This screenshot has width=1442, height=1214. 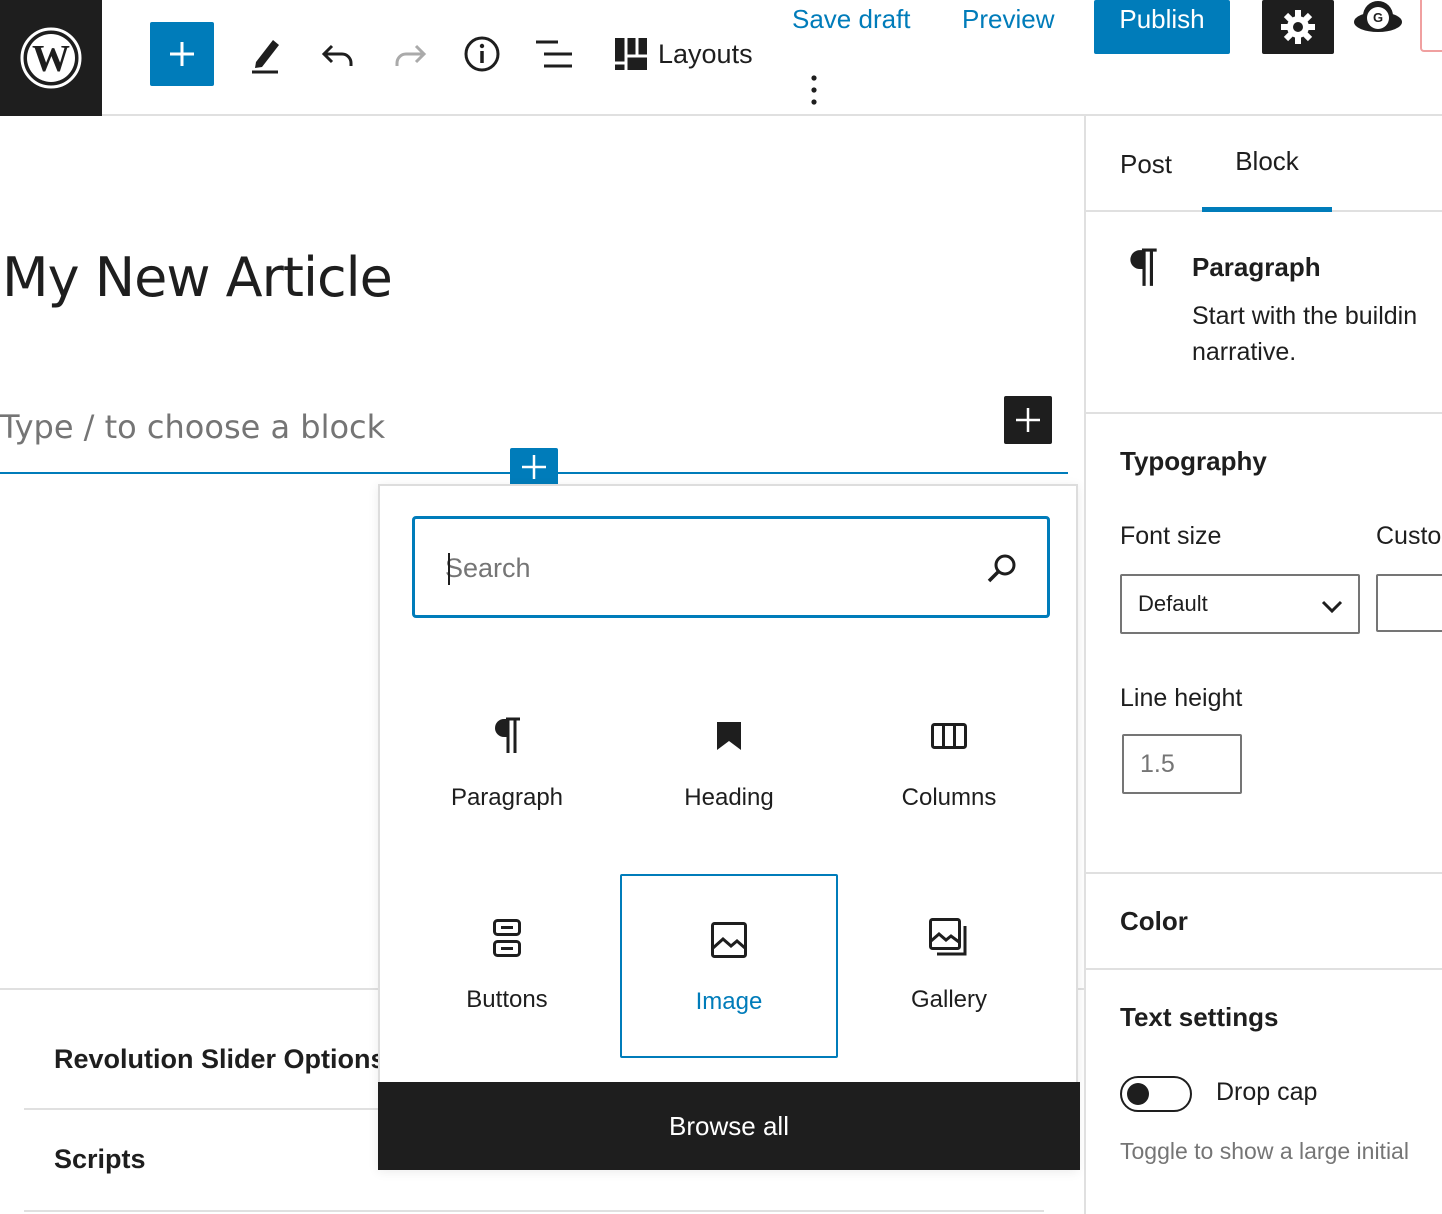 I want to click on meta-box-title: Revolution Slider Options, so click(x=220, y=1059).